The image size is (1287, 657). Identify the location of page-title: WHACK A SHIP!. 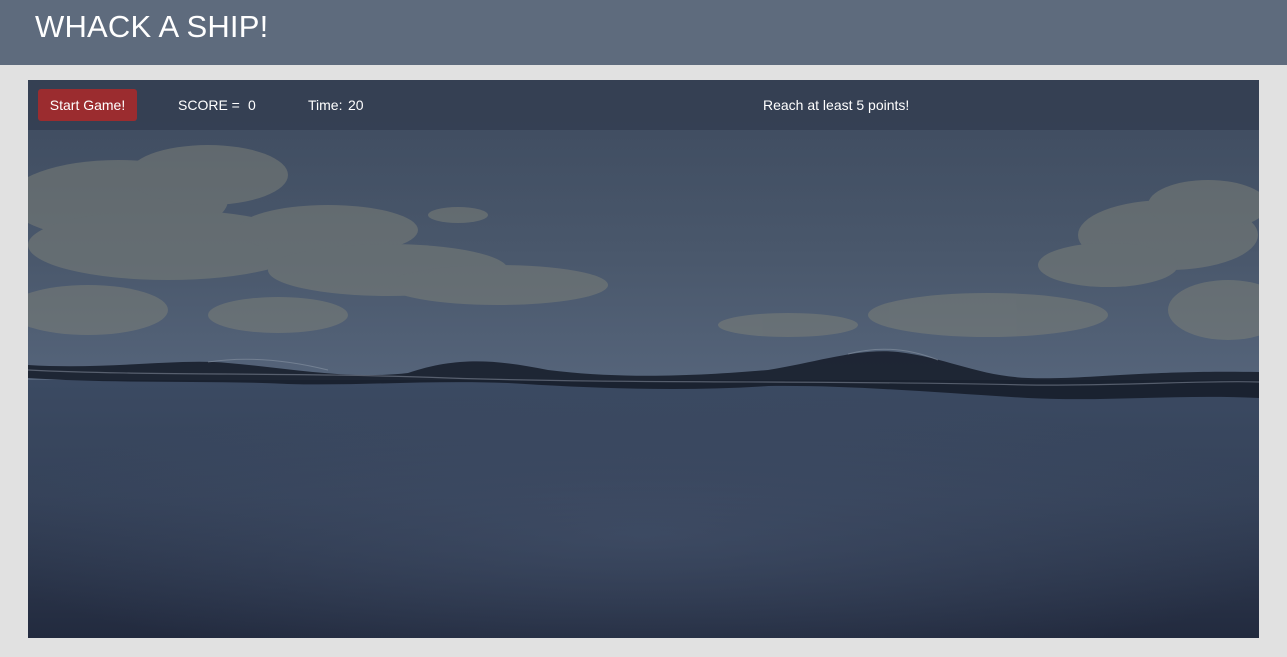
(152, 26).